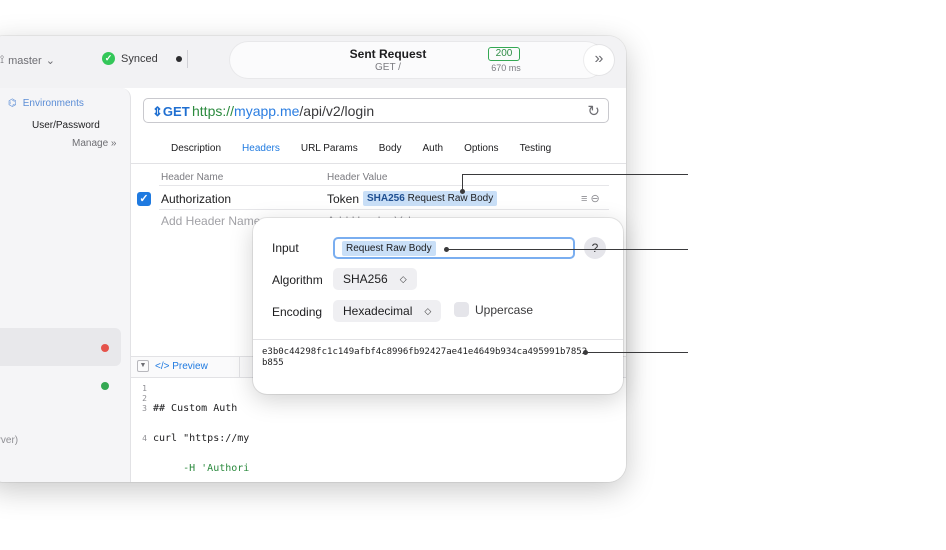 The width and height of the screenshot is (946, 550). I want to click on tab-url-params: URL Params, so click(329, 148).